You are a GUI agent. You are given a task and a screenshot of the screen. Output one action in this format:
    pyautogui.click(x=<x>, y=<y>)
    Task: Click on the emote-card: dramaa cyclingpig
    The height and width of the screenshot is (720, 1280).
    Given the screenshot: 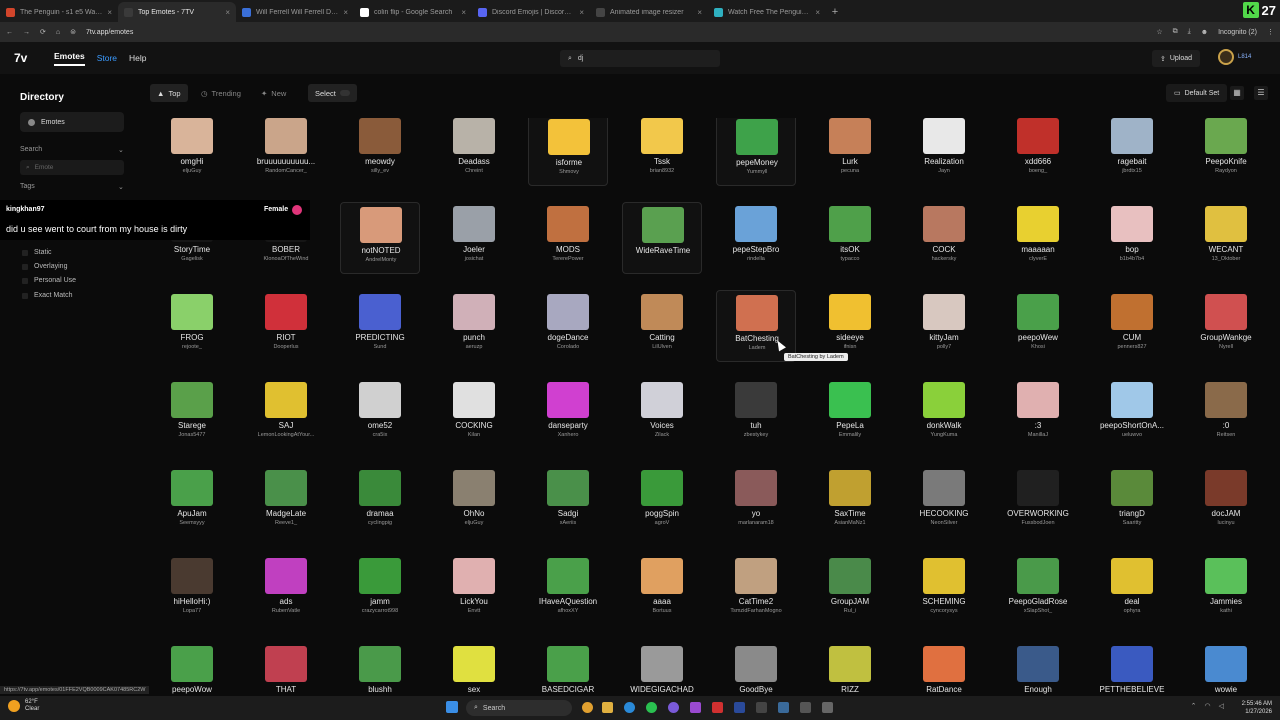 What is the action you would take?
    pyautogui.click(x=380, y=502)
    